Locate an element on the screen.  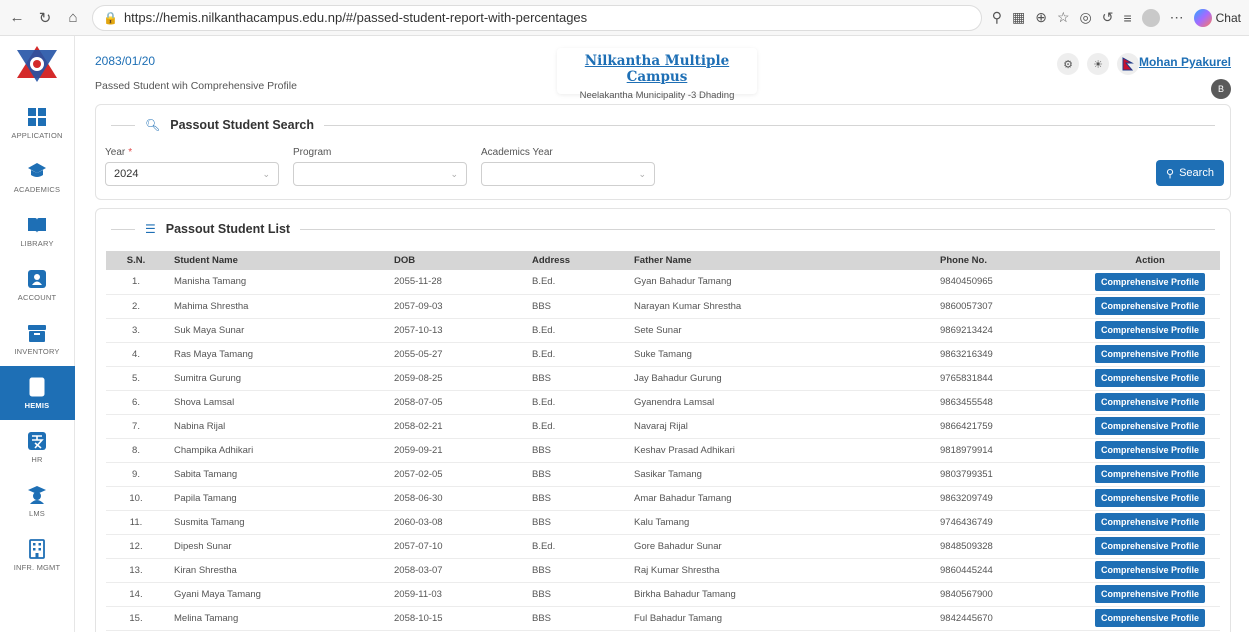
settings-icon: ⚙ is located at coordinates (1068, 64).